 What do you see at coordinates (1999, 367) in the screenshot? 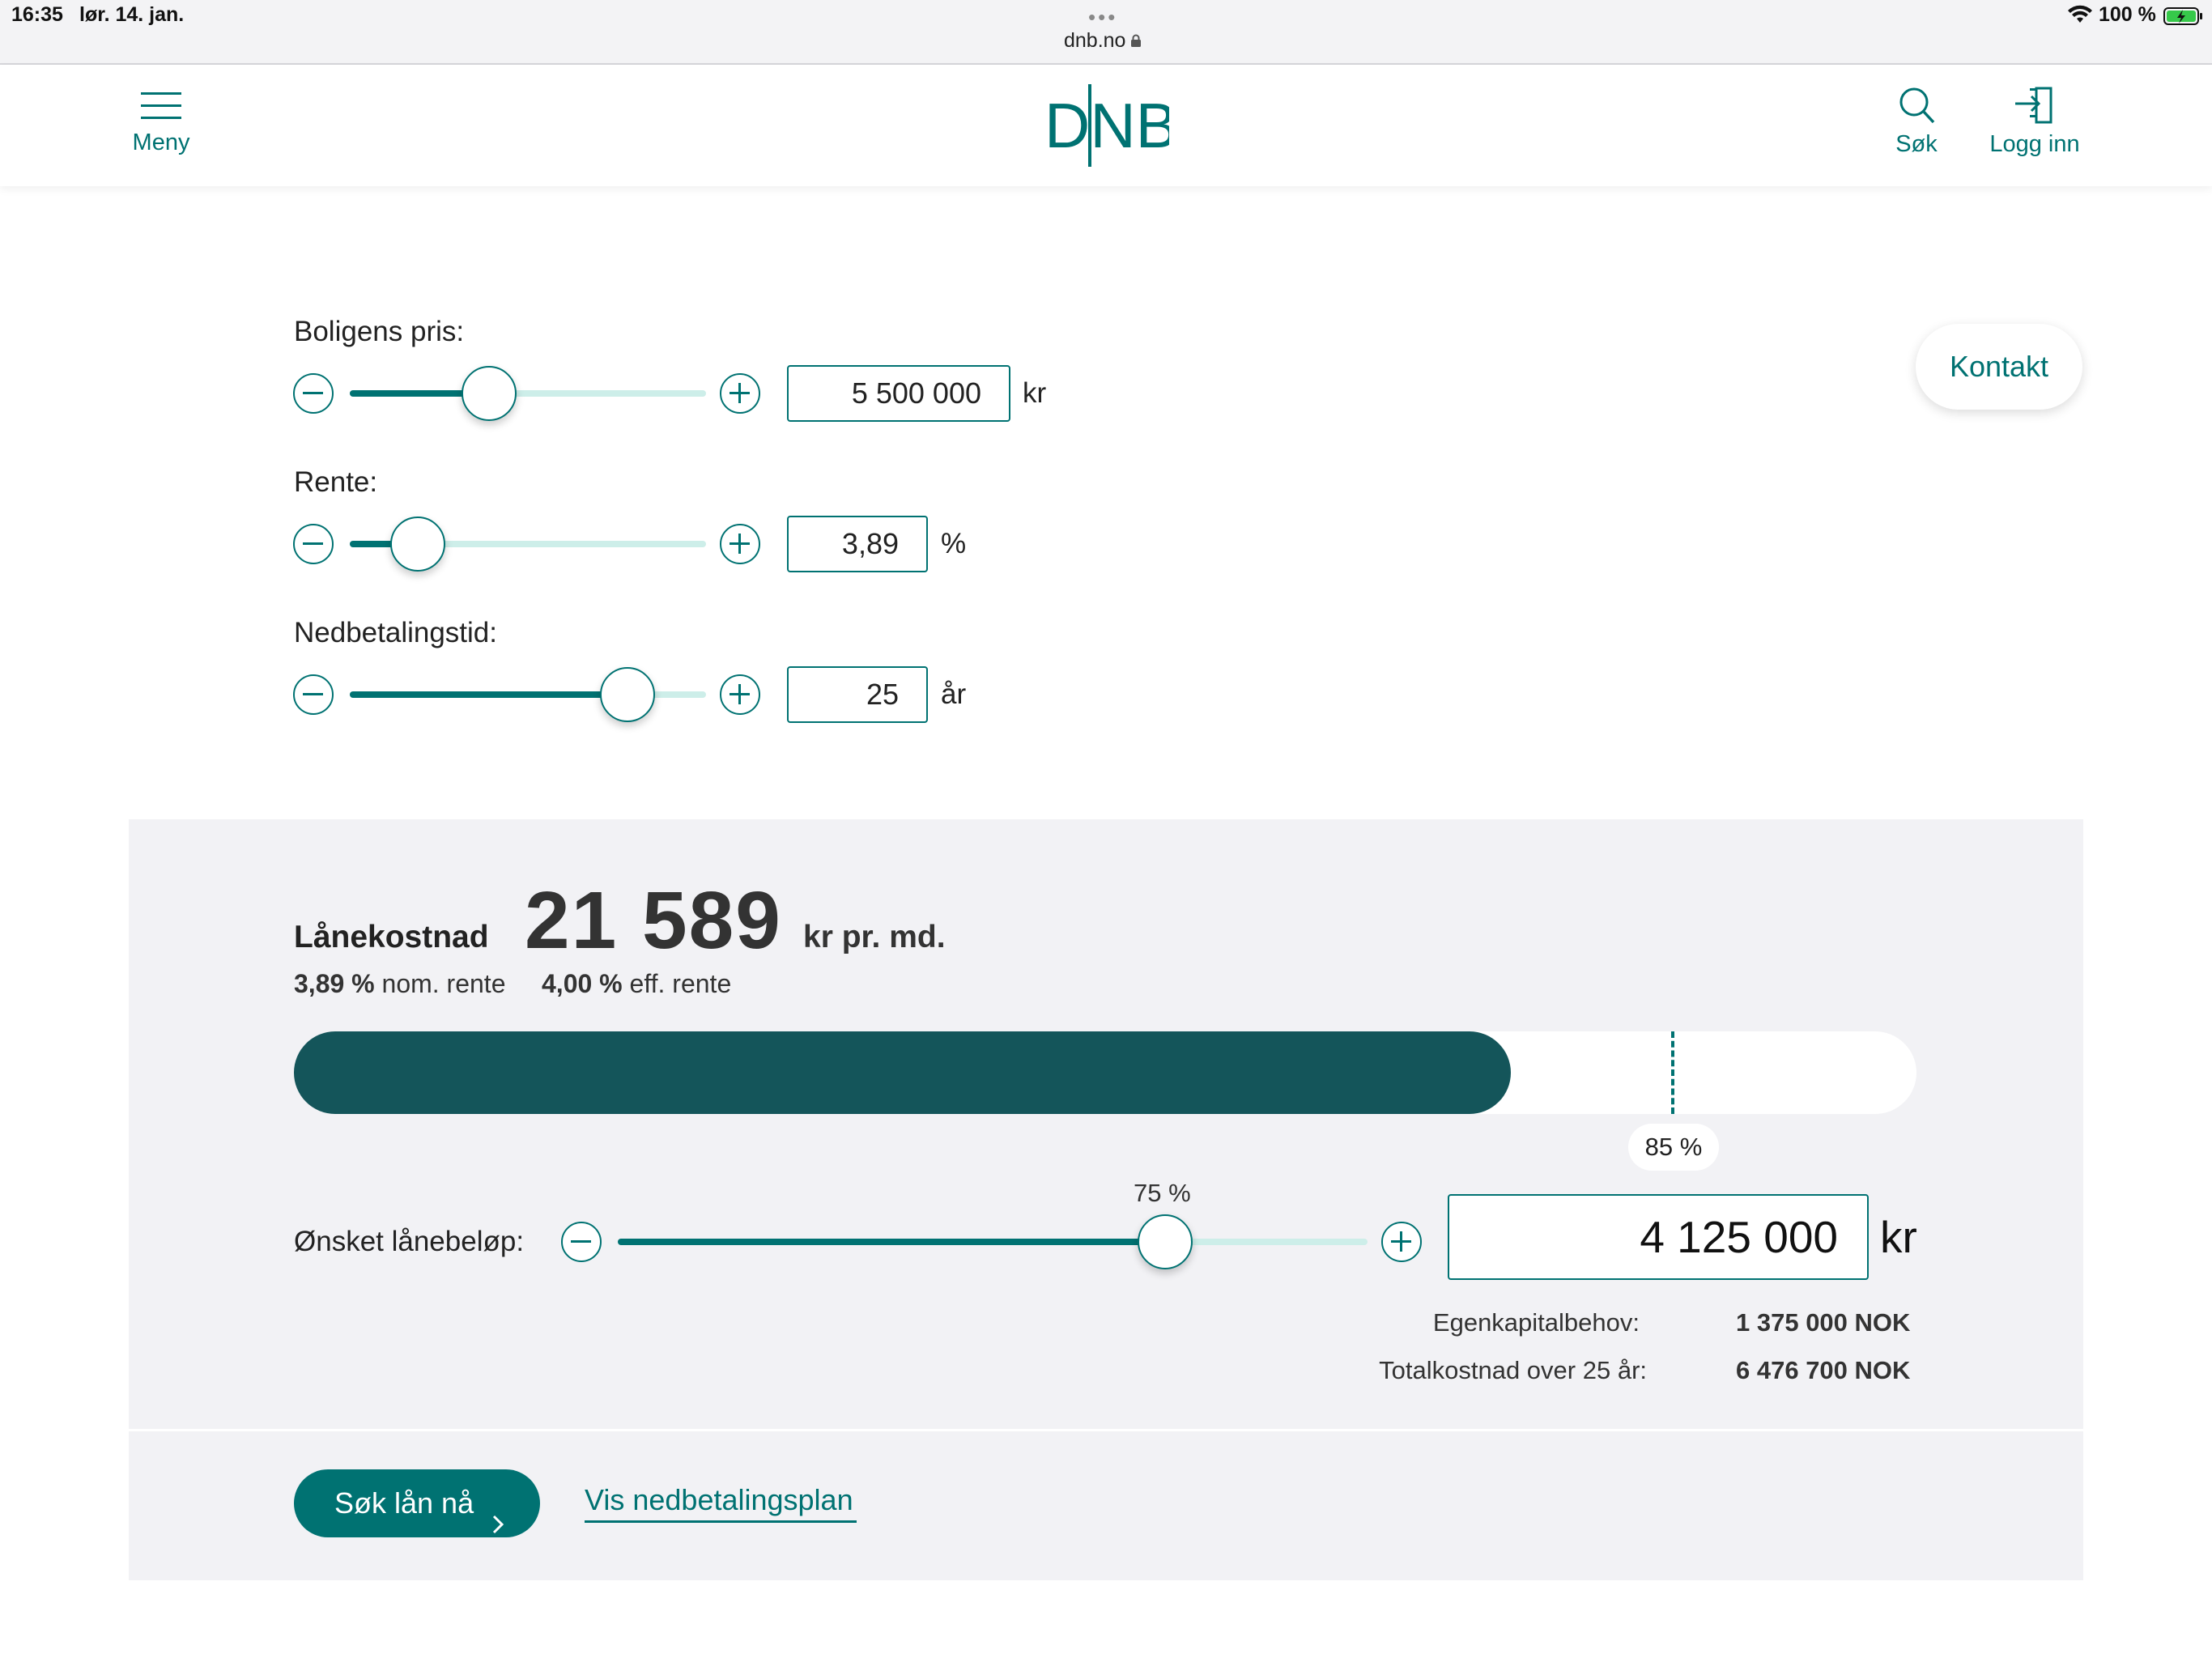
I see `contact-button: Kontakt` at bounding box center [1999, 367].